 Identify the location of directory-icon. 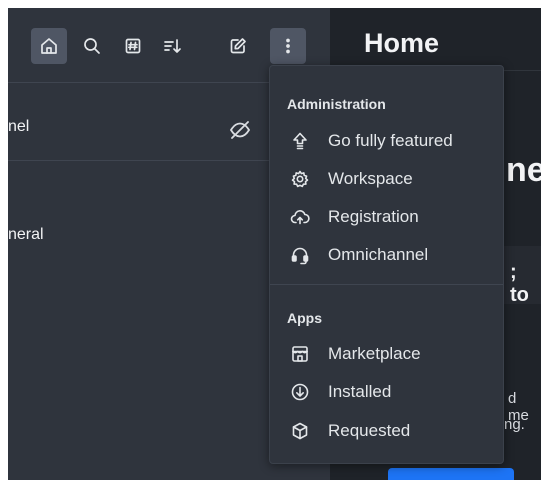
(133, 46).